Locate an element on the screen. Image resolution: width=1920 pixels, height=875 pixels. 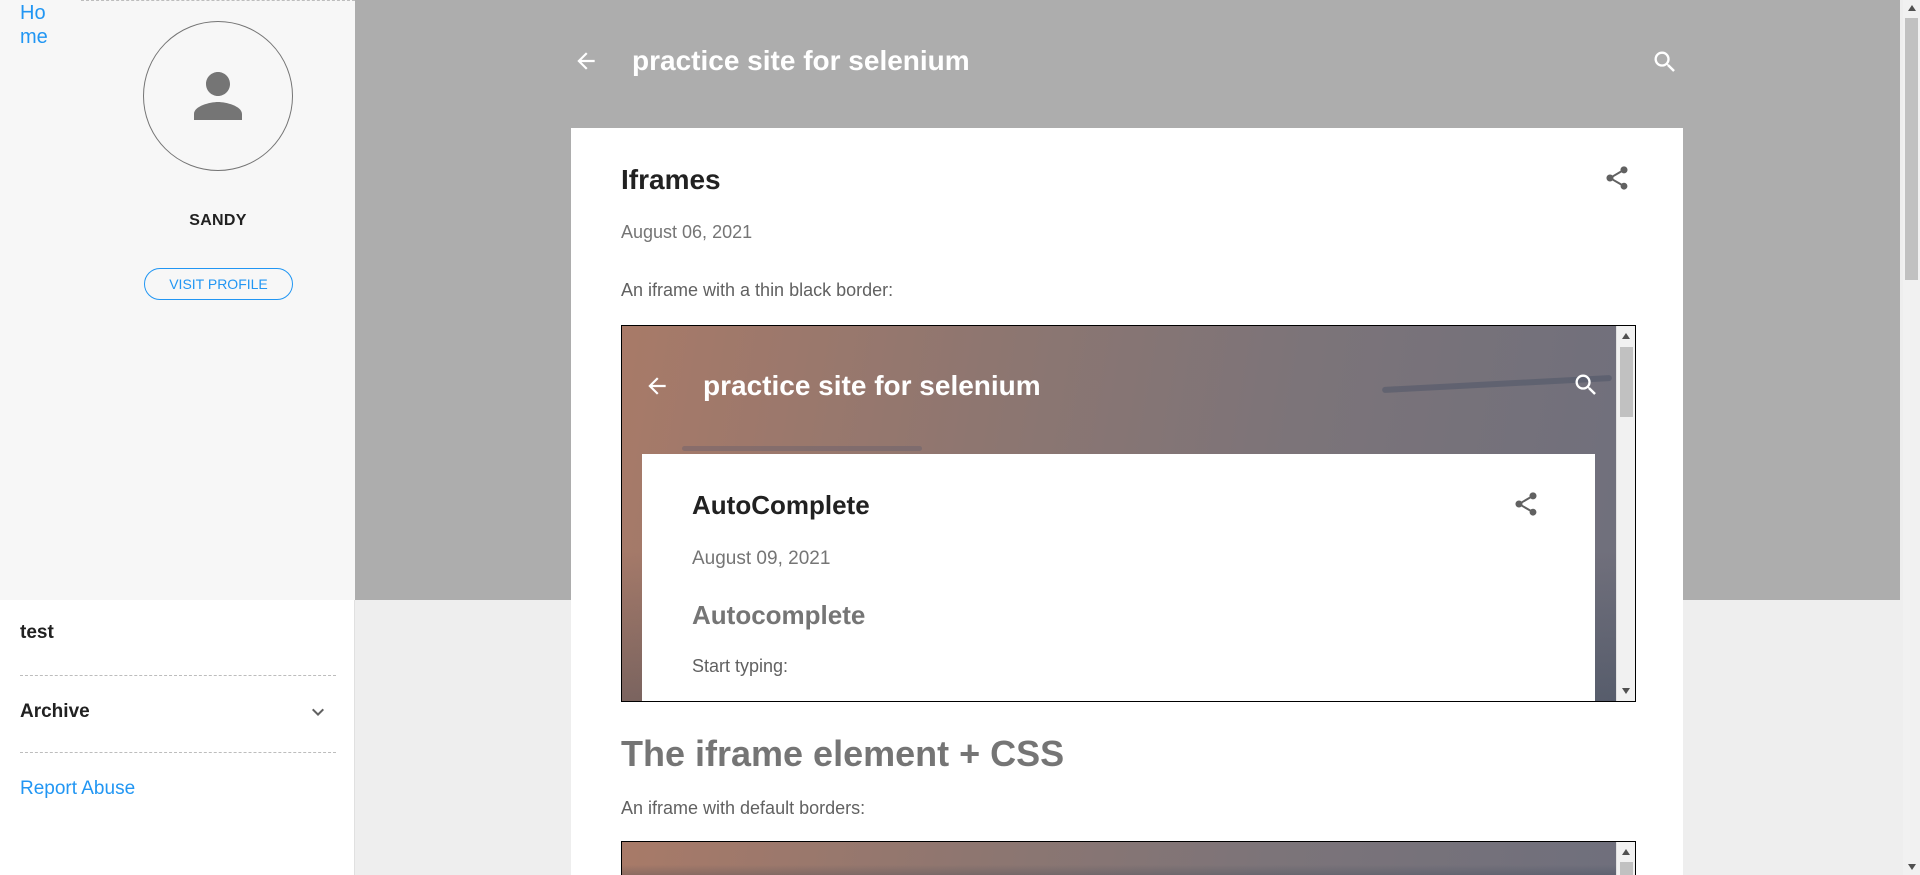
chevron-down-icon is located at coordinates (318, 712).